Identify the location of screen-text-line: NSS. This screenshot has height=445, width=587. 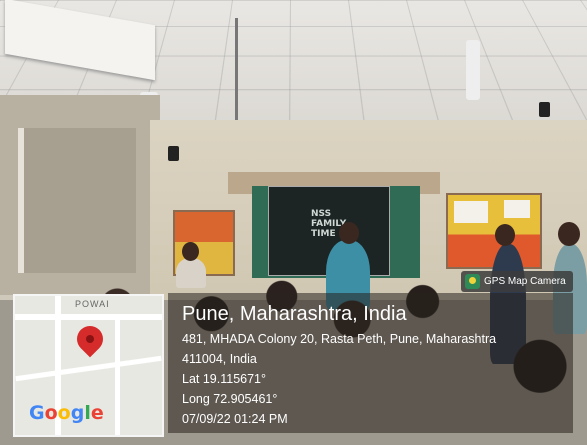
(321, 214).